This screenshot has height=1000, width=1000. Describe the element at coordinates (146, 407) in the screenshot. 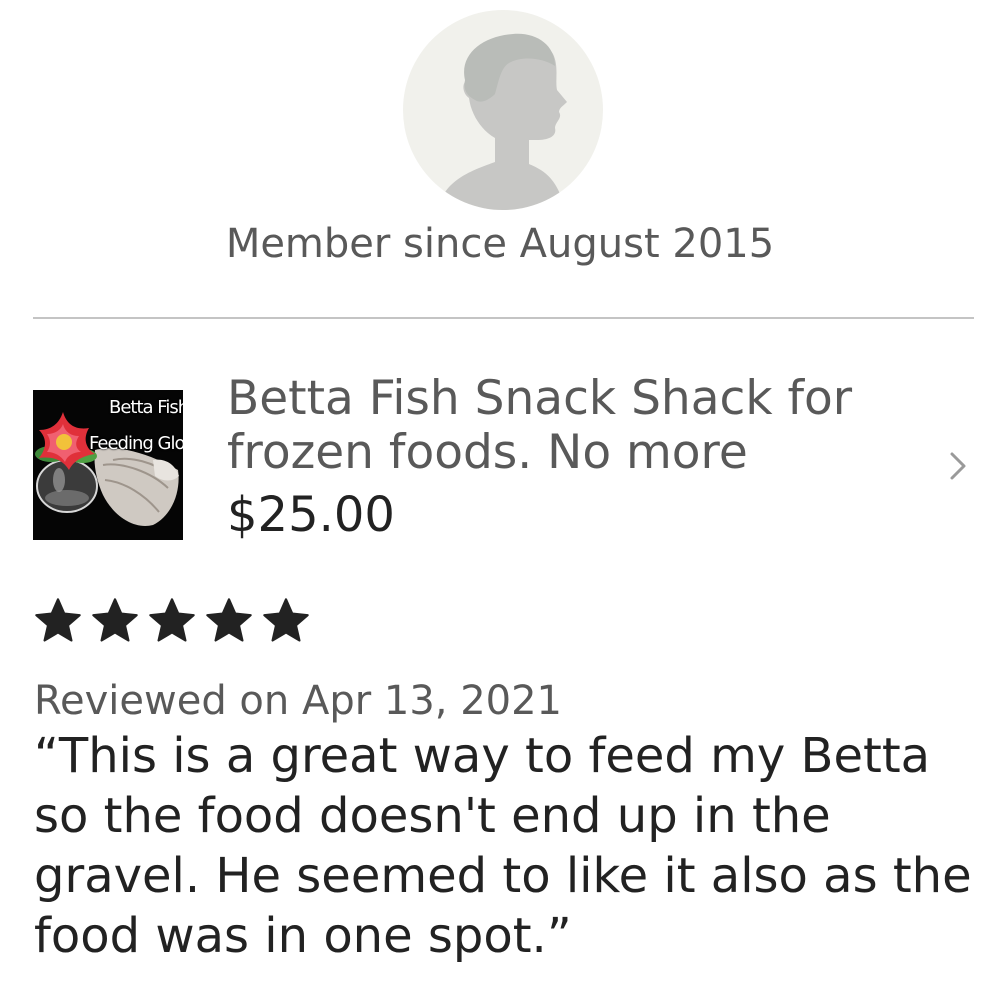

I see `thumbnail-caption-line1: Betta Fish` at that location.